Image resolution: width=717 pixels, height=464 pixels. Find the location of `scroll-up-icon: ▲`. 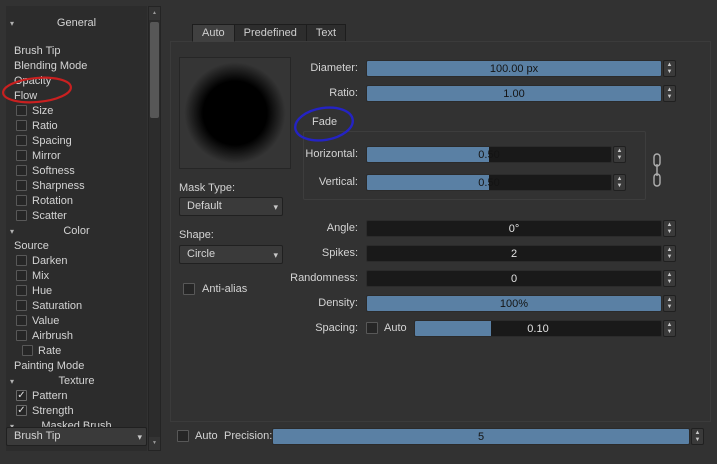

scroll-up-icon: ▲ is located at coordinates (154, 13).